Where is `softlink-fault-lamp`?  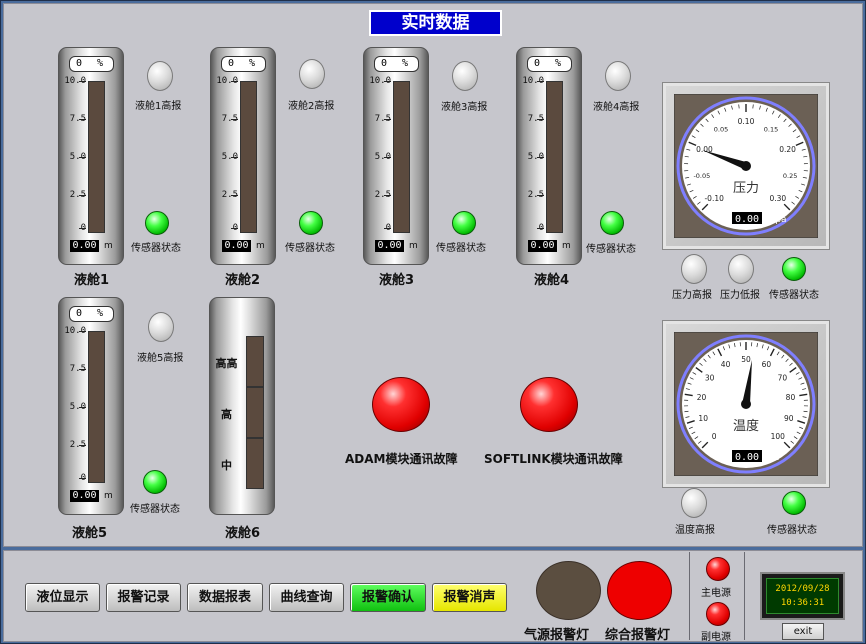 softlink-fault-lamp is located at coordinates (549, 404).